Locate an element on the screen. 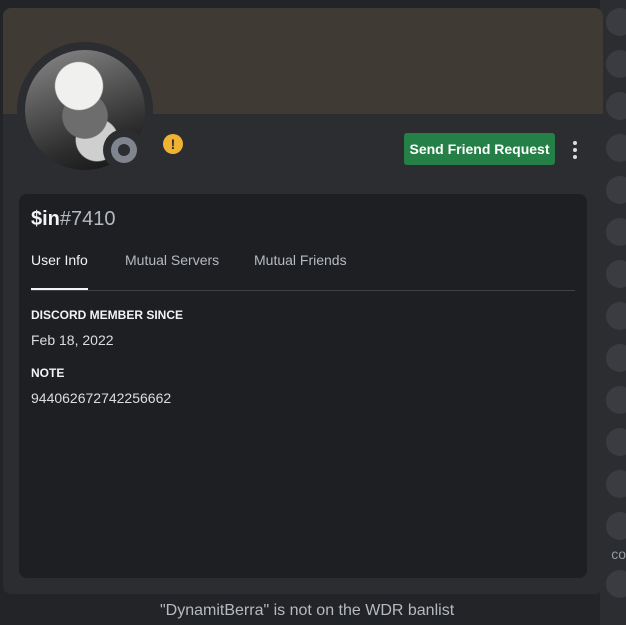 Image resolution: width=626 pixels, height=625 pixels. send-friend-request-button: Send Friend Request is located at coordinates (479, 149).